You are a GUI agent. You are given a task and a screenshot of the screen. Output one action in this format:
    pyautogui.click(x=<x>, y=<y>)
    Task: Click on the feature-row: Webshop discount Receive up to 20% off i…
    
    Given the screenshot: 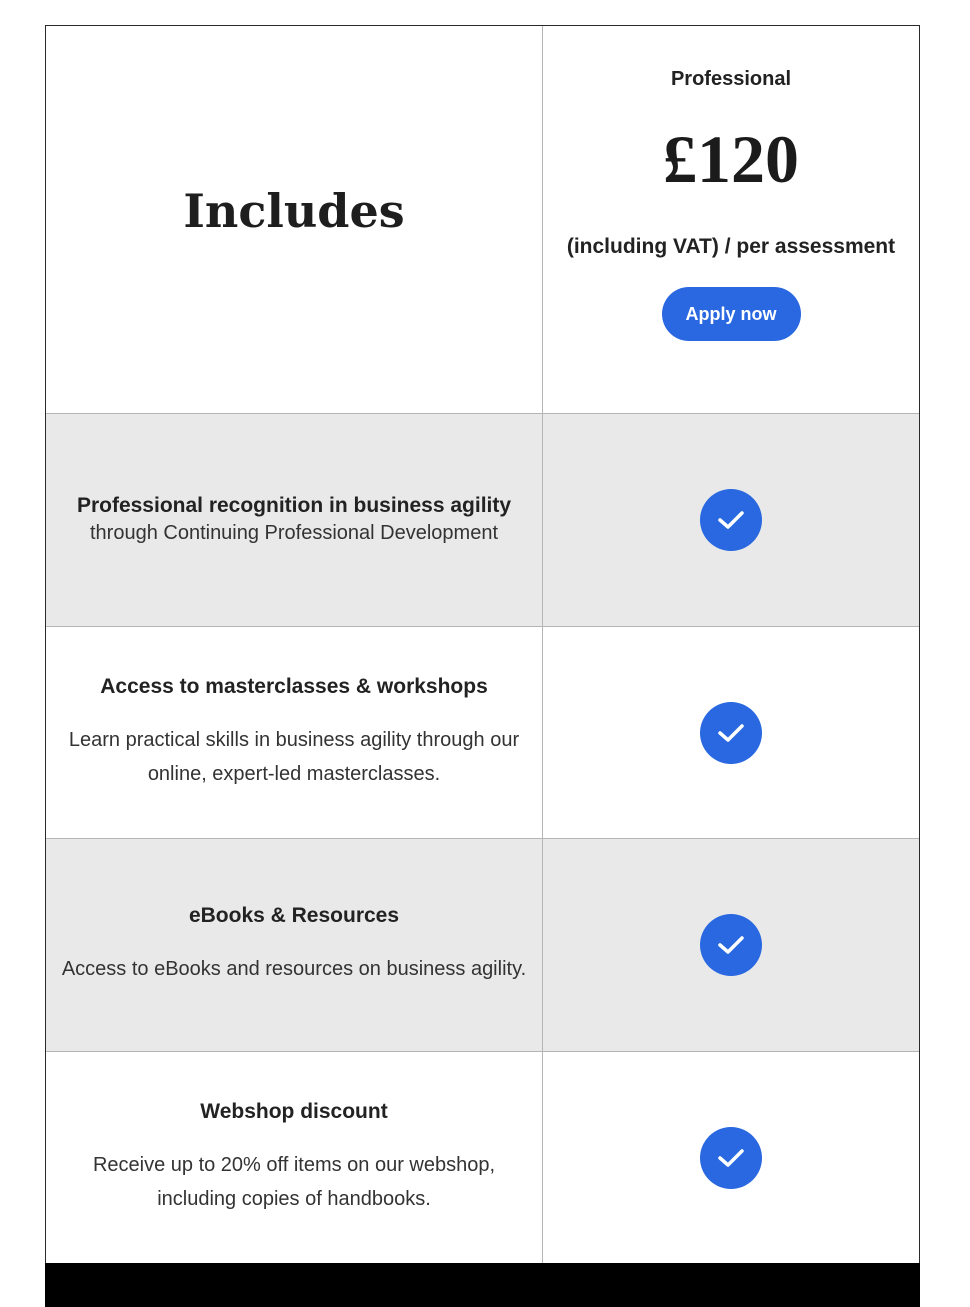 What is the action you would take?
    pyautogui.click(x=482, y=1158)
    